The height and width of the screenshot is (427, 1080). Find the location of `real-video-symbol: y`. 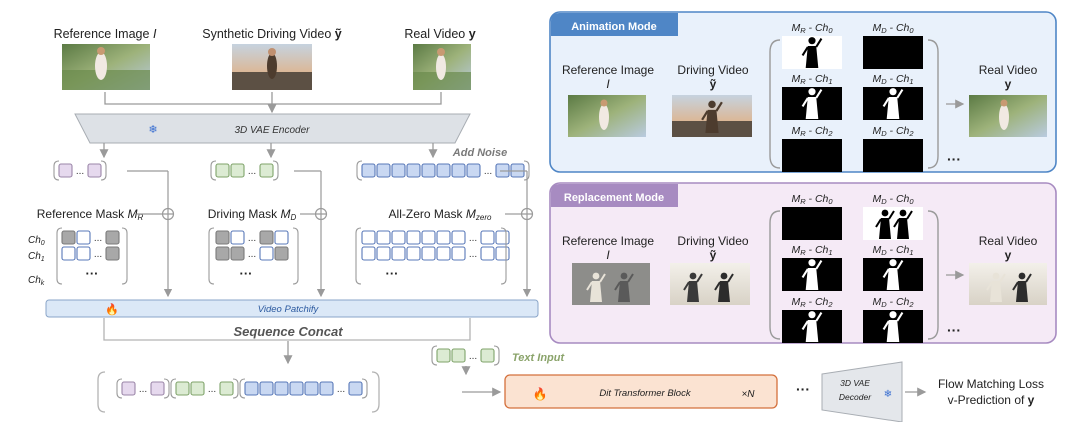

real-video-symbol: y is located at coordinates (1008, 255).